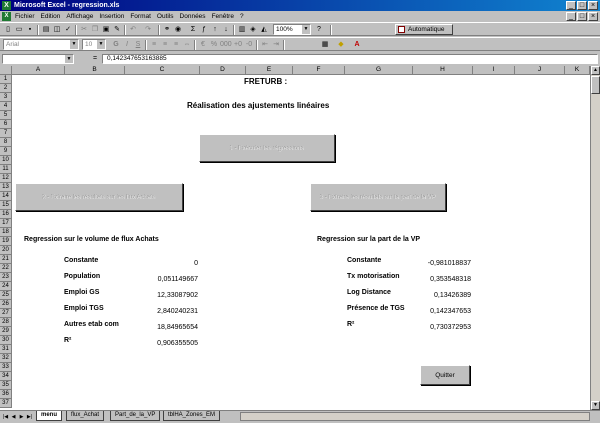 The image size is (600, 423). I want to click on column-header-c: C, so click(162, 70).